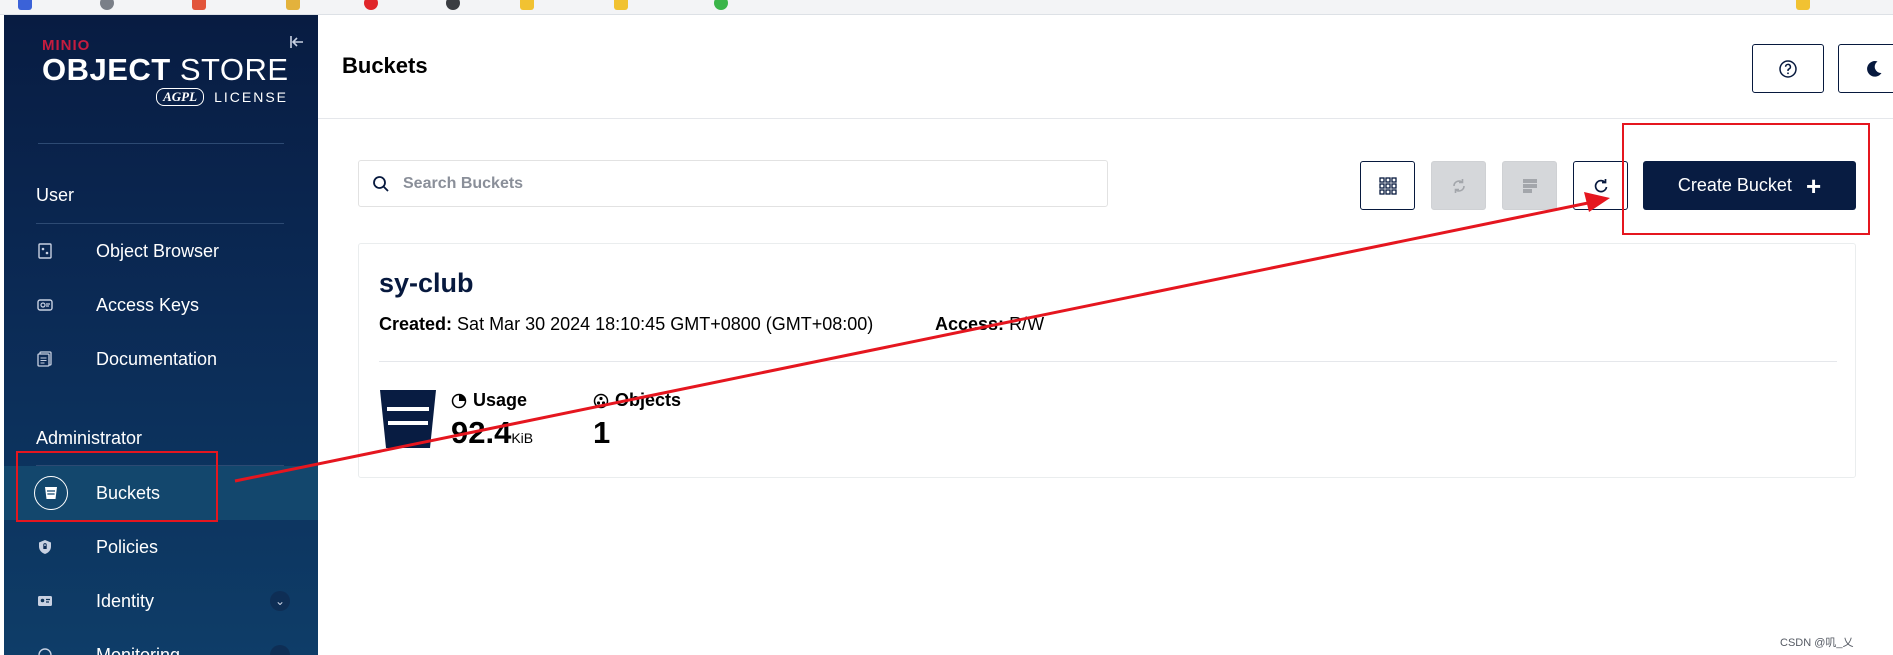 The width and height of the screenshot is (1893, 655). I want to click on logo-license-row: AGPL LICENSE, so click(167, 97).